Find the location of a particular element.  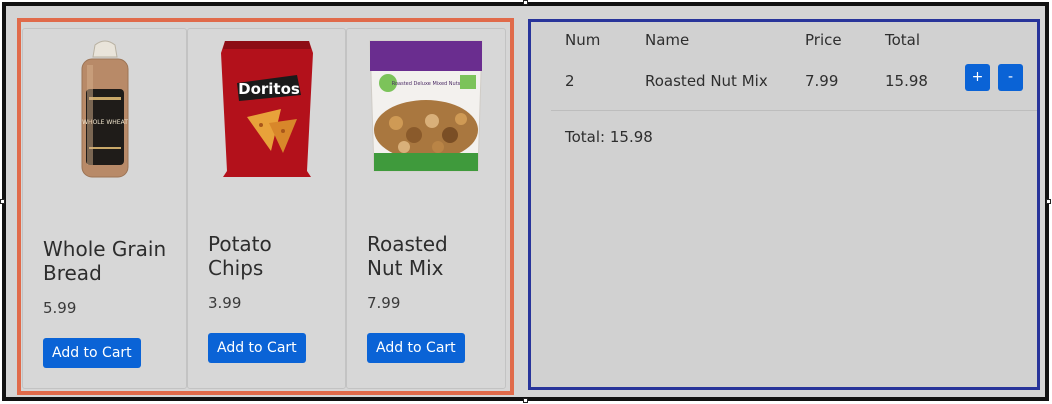

col-header-total: Total is located at coordinates (903, 40).